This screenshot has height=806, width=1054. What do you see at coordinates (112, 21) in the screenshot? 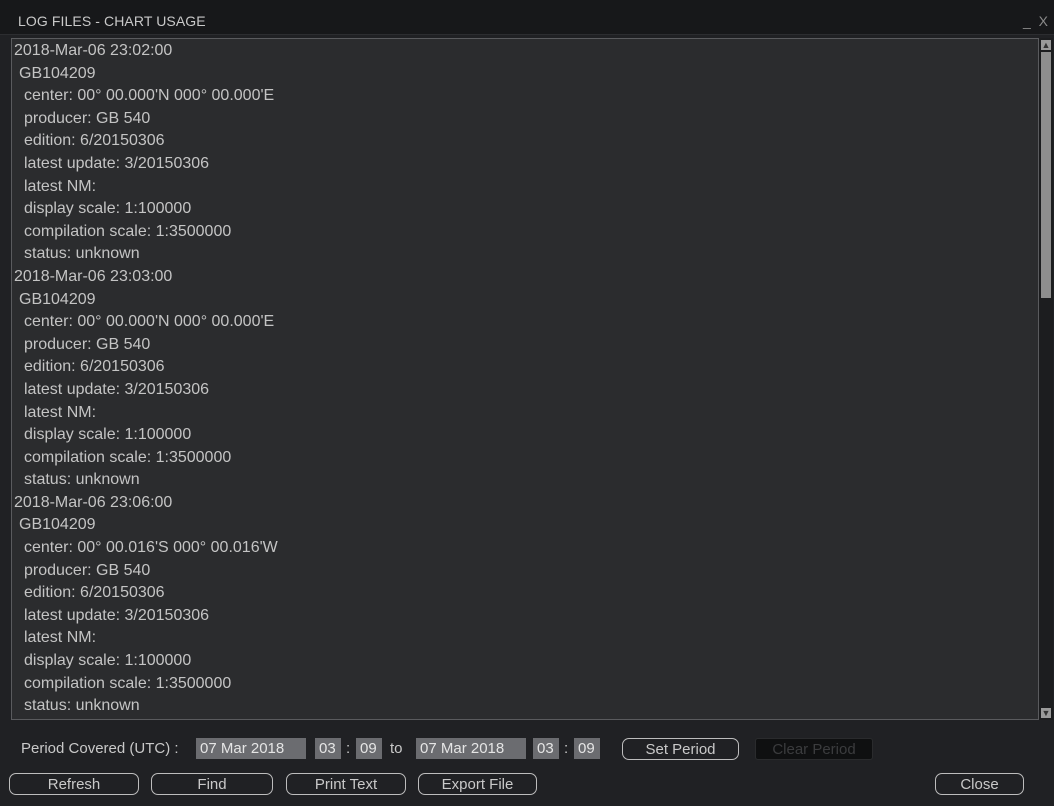
I see `window-title: LOG FILES - CHART USAGE` at bounding box center [112, 21].